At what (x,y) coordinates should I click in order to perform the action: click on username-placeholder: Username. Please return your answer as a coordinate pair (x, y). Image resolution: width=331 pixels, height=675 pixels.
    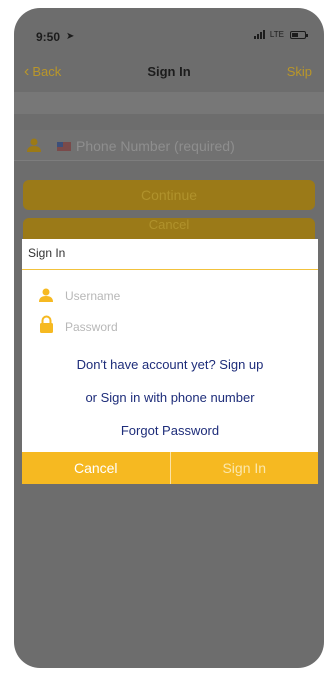
    Looking at the image, I should click on (93, 296).